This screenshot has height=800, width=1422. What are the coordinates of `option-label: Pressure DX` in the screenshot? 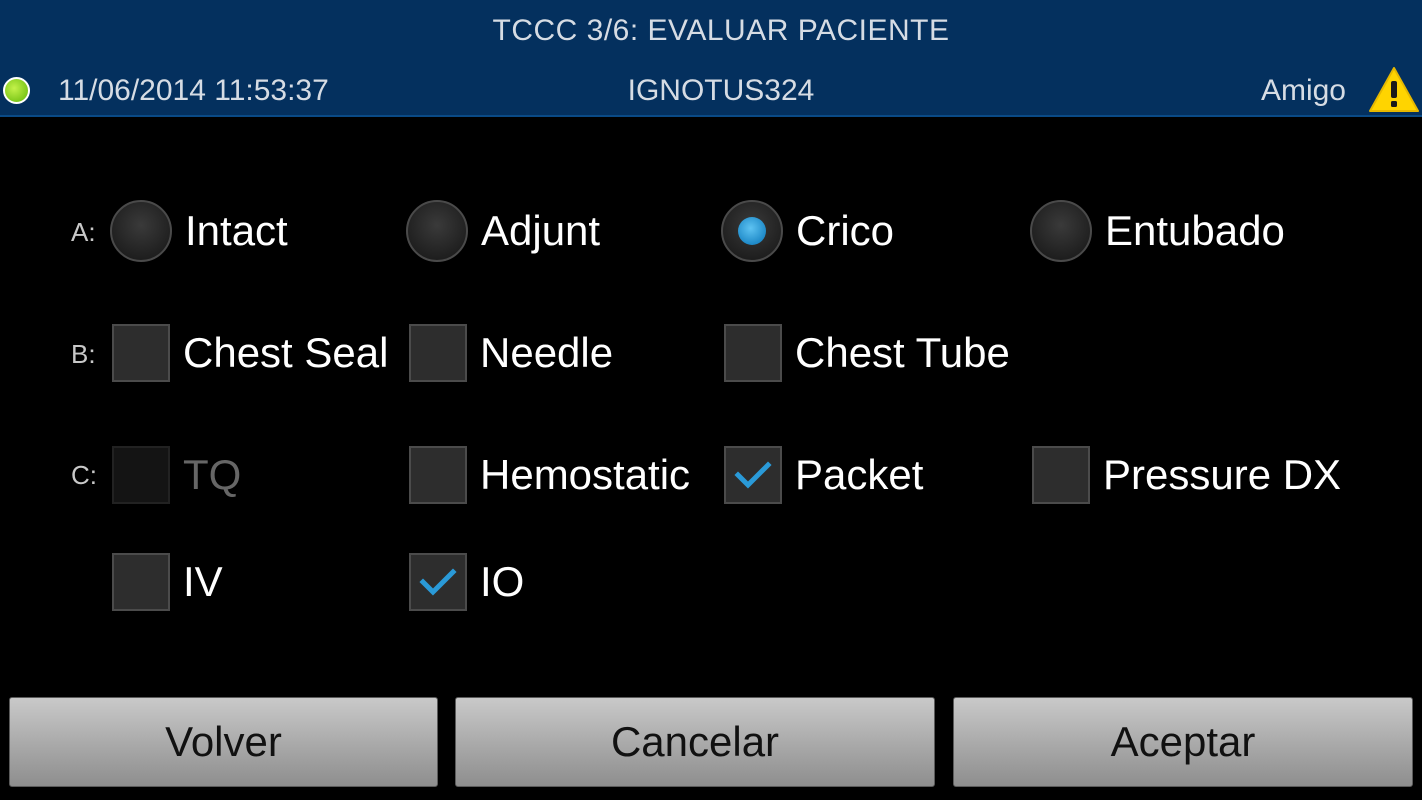 It's located at (1222, 474).